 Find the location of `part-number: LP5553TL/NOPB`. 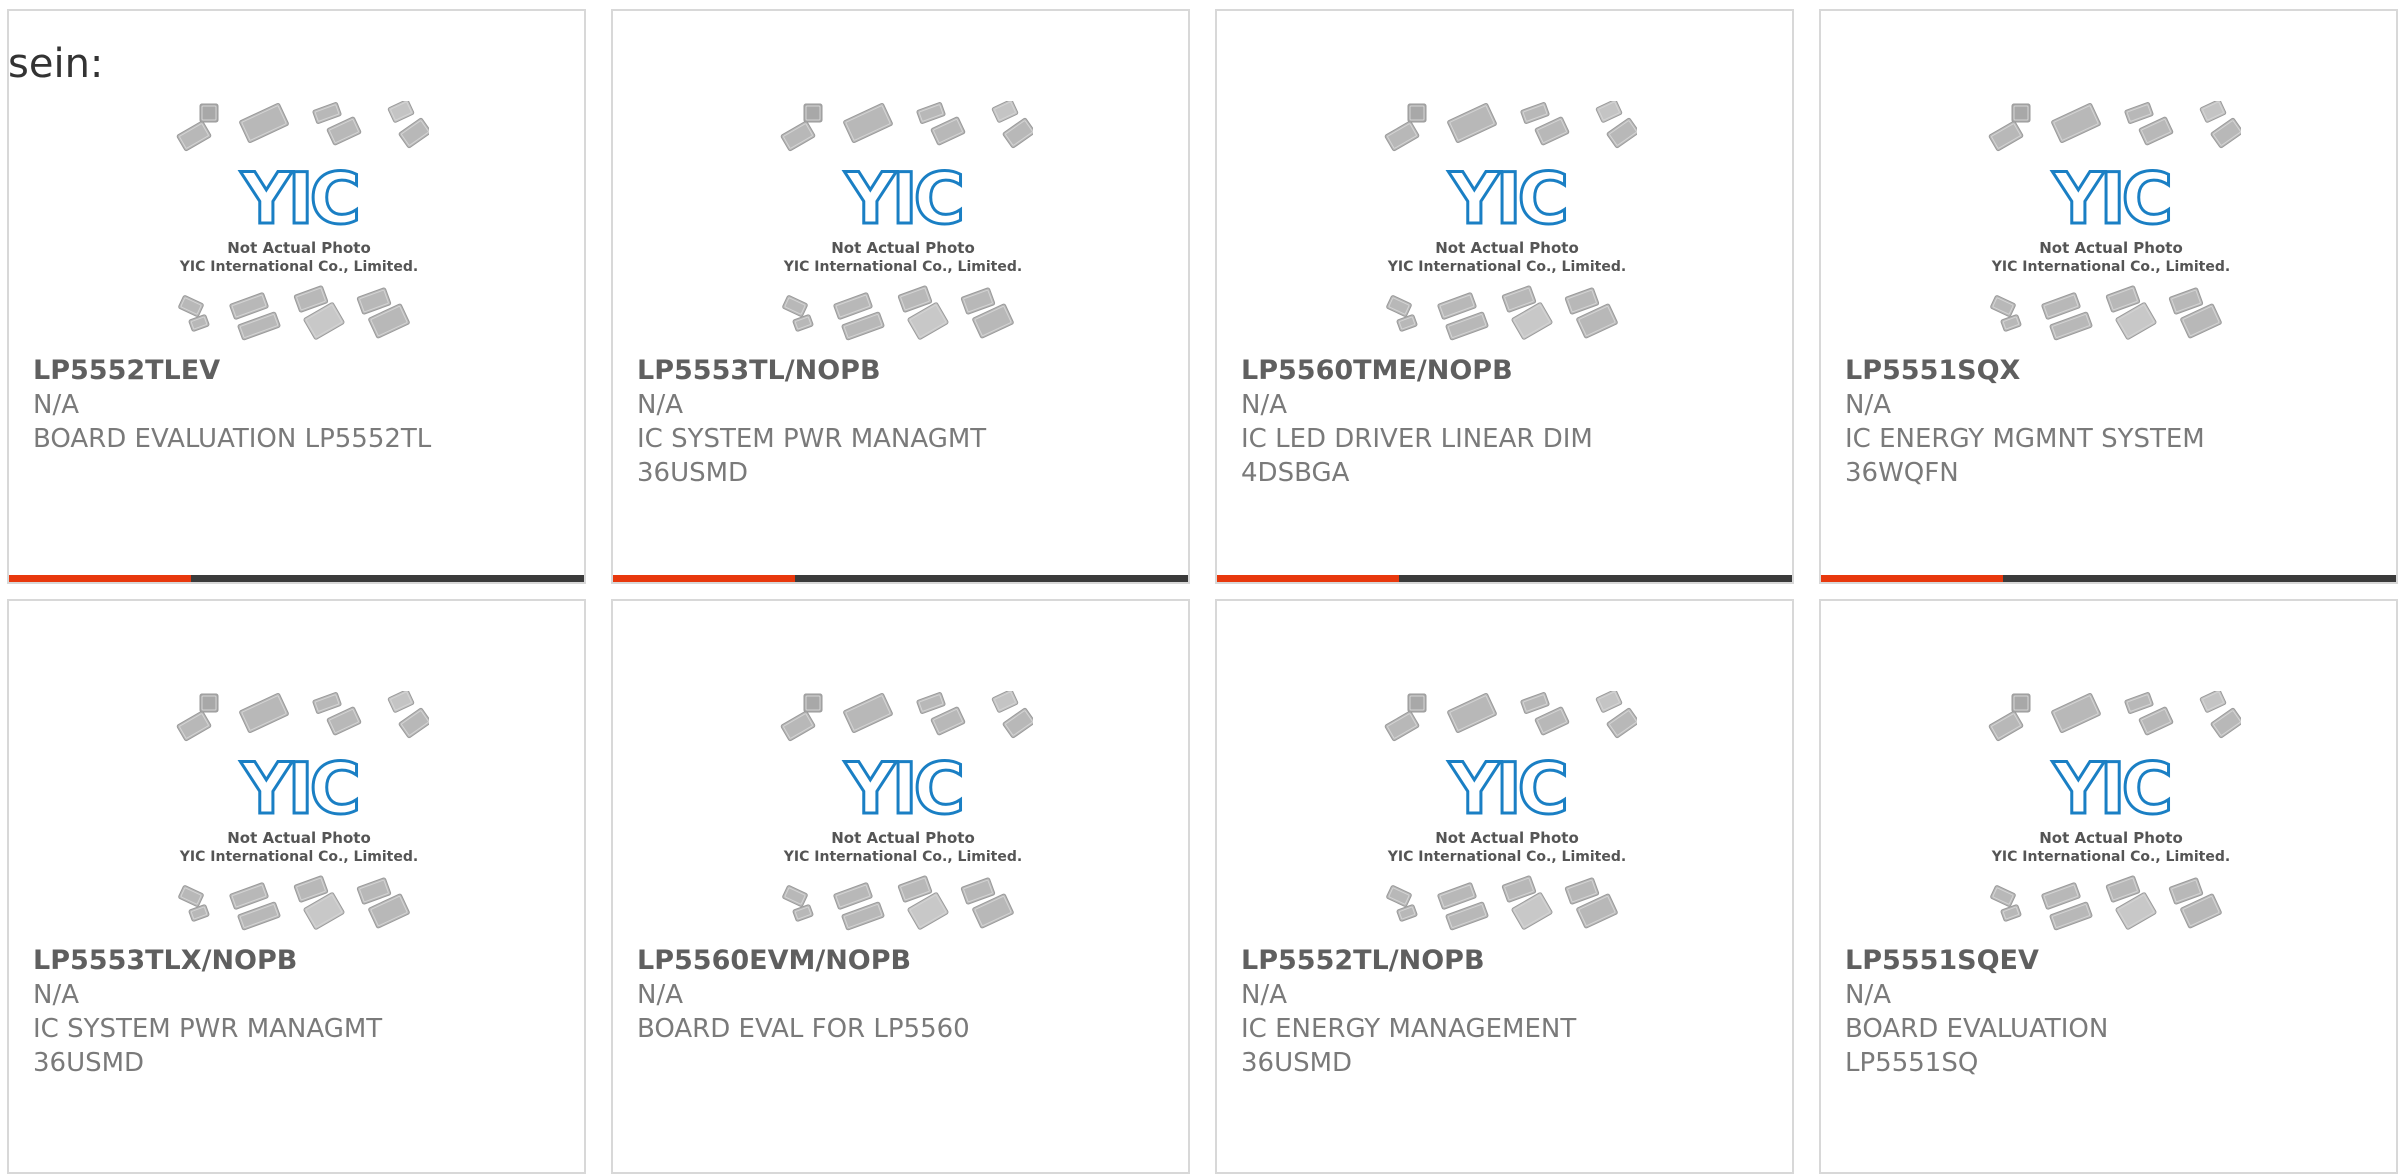

part-number: LP5553TL/NOPB is located at coordinates (900, 371).